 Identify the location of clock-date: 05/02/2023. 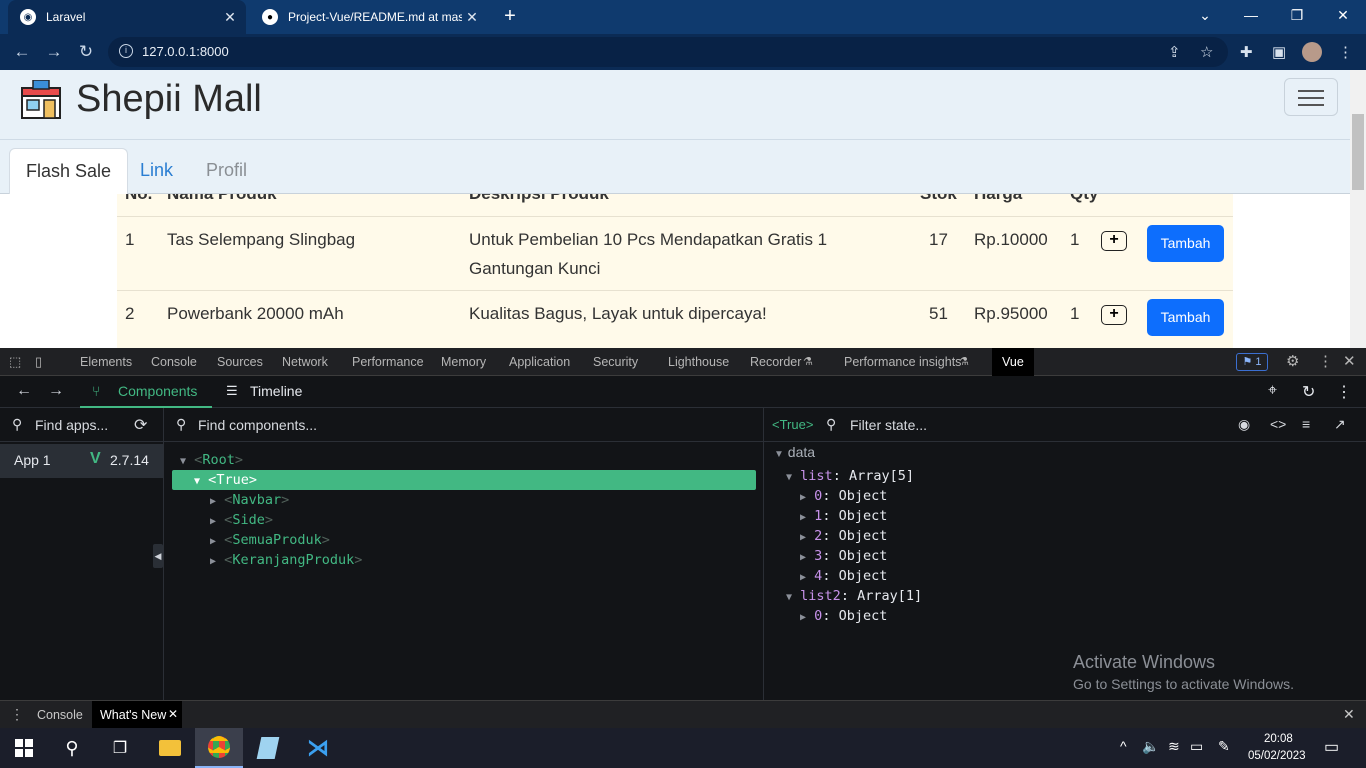
(1277, 756).